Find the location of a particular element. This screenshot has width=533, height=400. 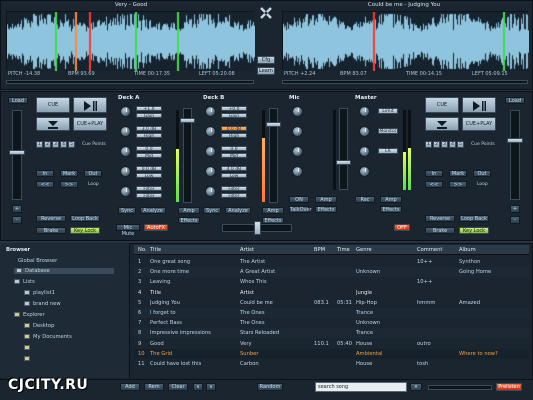

mic-fx-button: Effects is located at coordinates (326, 209).